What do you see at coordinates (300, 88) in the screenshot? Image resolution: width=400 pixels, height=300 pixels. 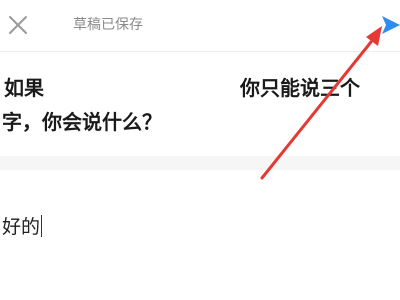 I see `question-line-1-end: 你只能说三个` at bounding box center [300, 88].